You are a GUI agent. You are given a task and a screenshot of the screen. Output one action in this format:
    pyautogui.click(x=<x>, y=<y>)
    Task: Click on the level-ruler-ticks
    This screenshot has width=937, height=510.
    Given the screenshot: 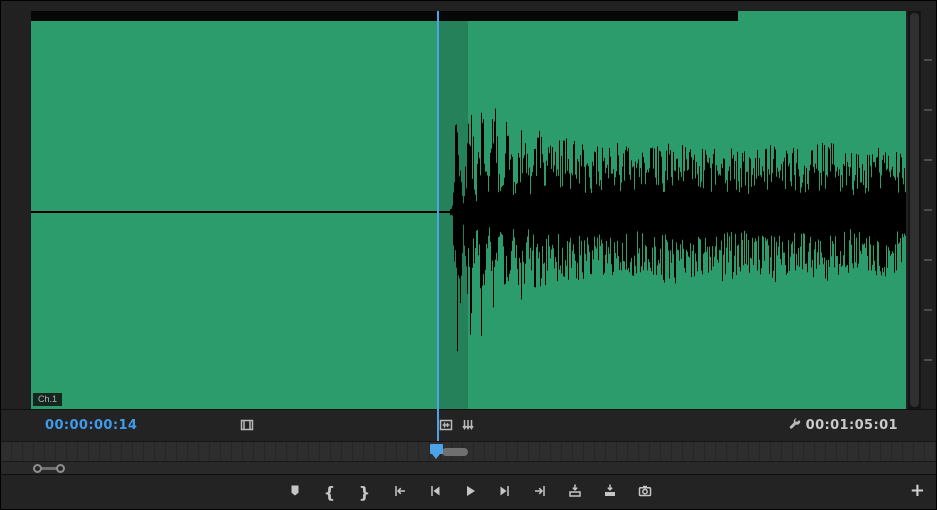 What is the action you would take?
    pyautogui.click(x=928, y=210)
    